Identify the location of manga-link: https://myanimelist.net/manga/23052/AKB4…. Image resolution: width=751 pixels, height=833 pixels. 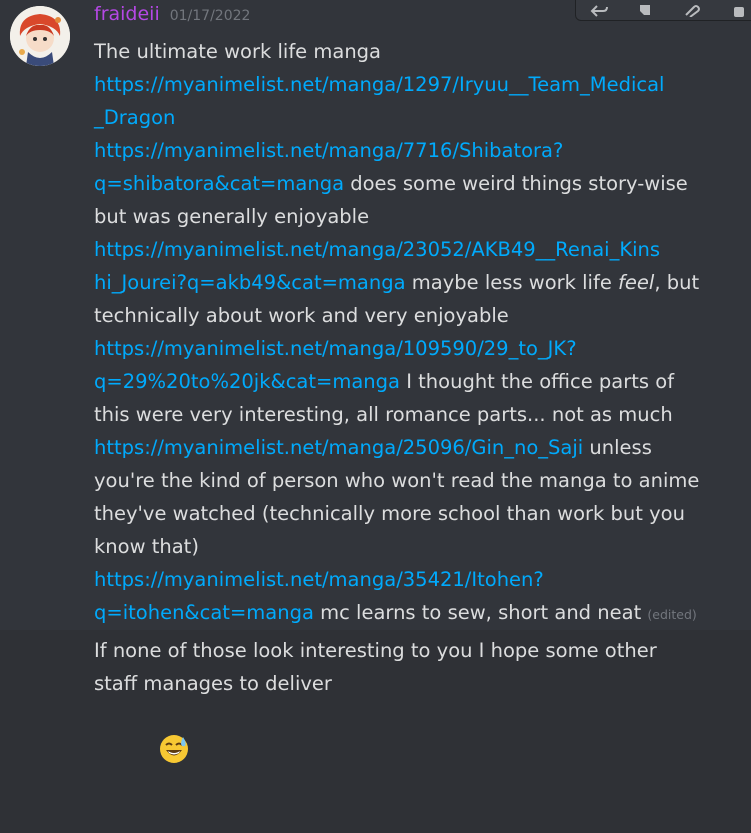
(377, 249).